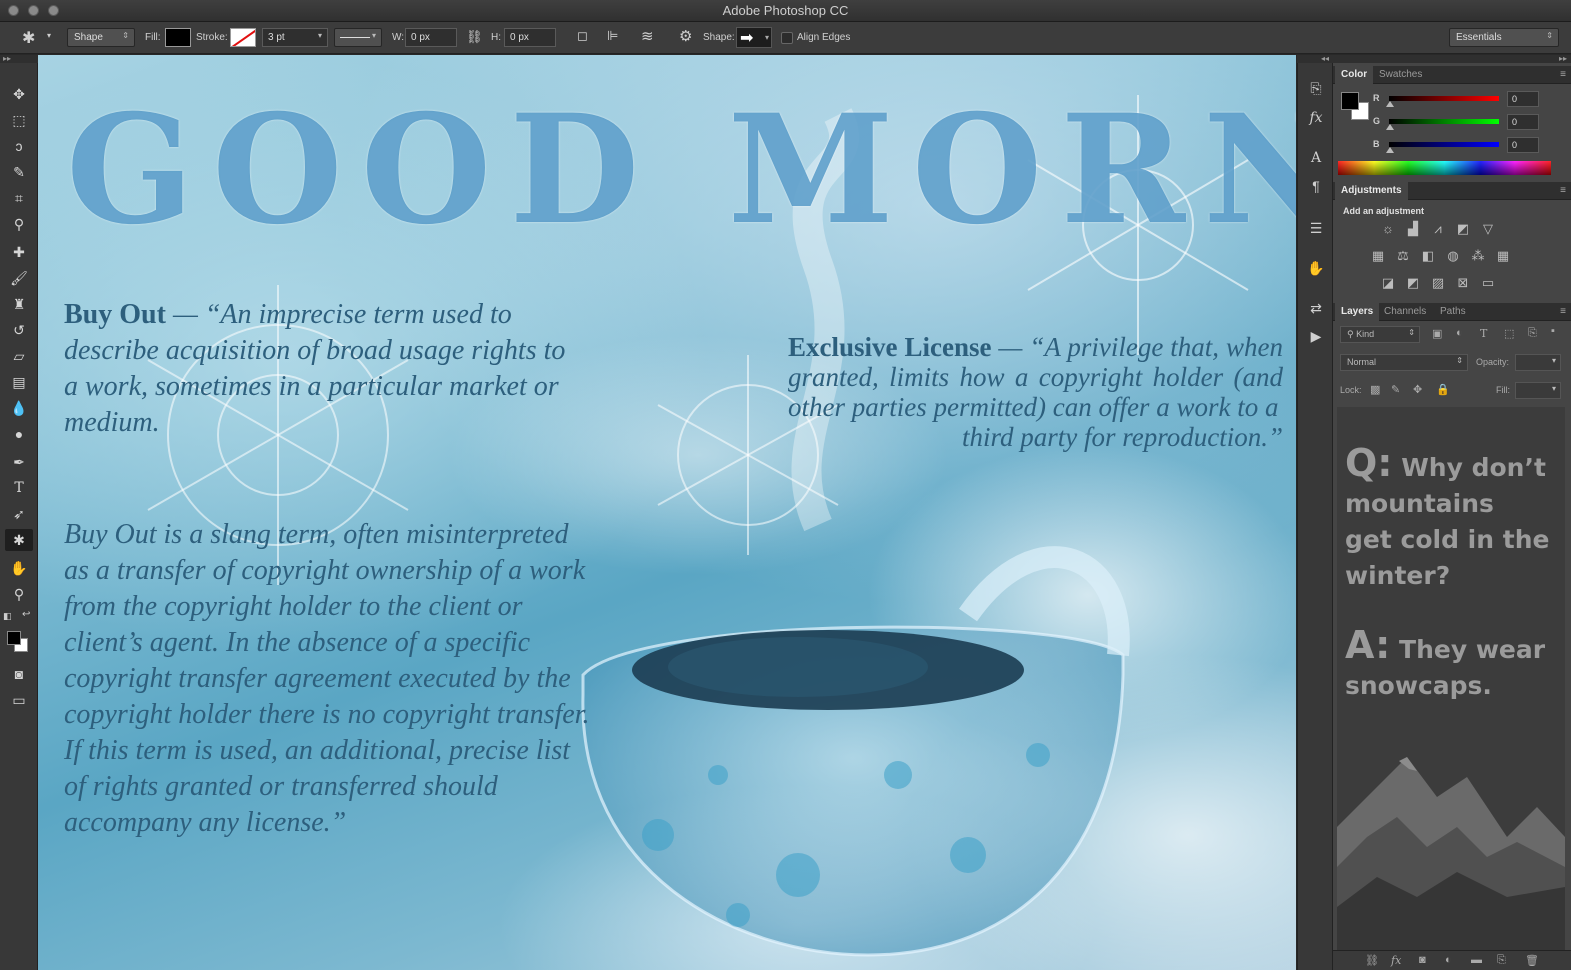 The width and height of the screenshot is (1571, 970). What do you see at coordinates (1444, 168) in the screenshot?
I see `color-spectrum-bar` at bounding box center [1444, 168].